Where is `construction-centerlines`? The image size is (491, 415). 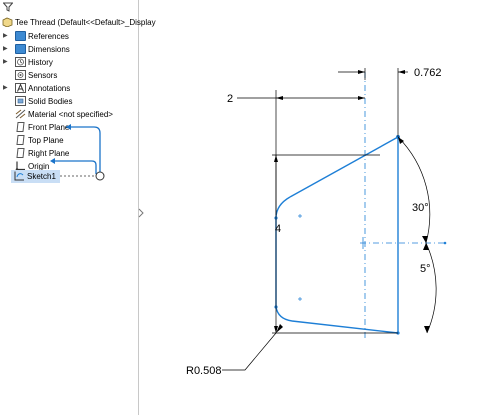 construction-centerlines is located at coordinates (403, 205).